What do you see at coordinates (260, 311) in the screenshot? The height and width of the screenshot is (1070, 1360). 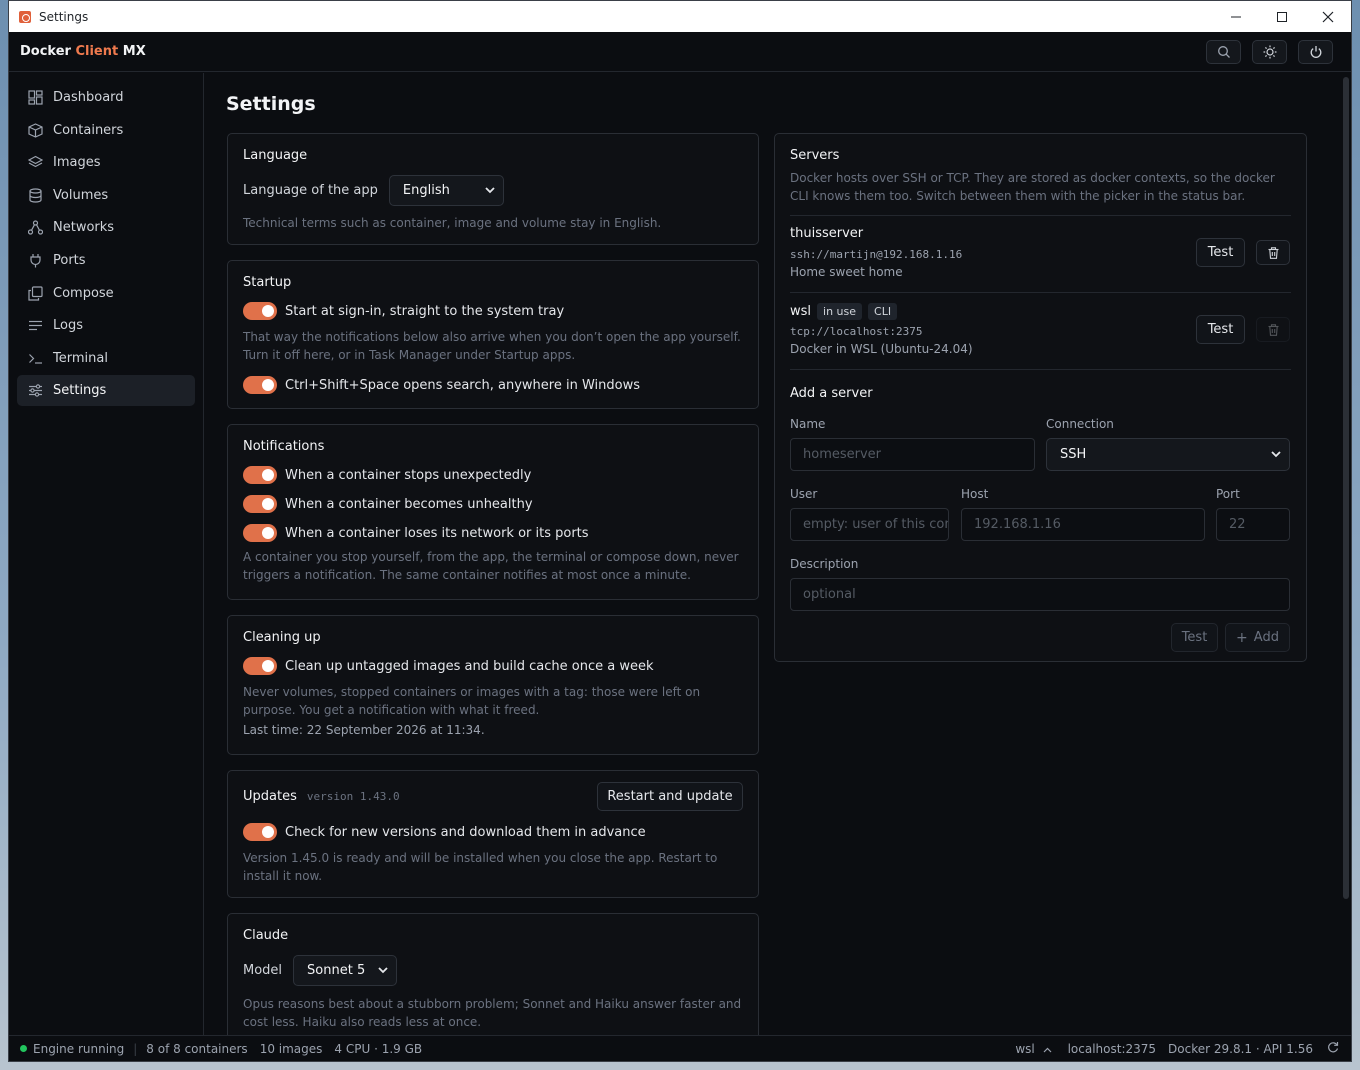 I see `start-at-signin-toggle` at bounding box center [260, 311].